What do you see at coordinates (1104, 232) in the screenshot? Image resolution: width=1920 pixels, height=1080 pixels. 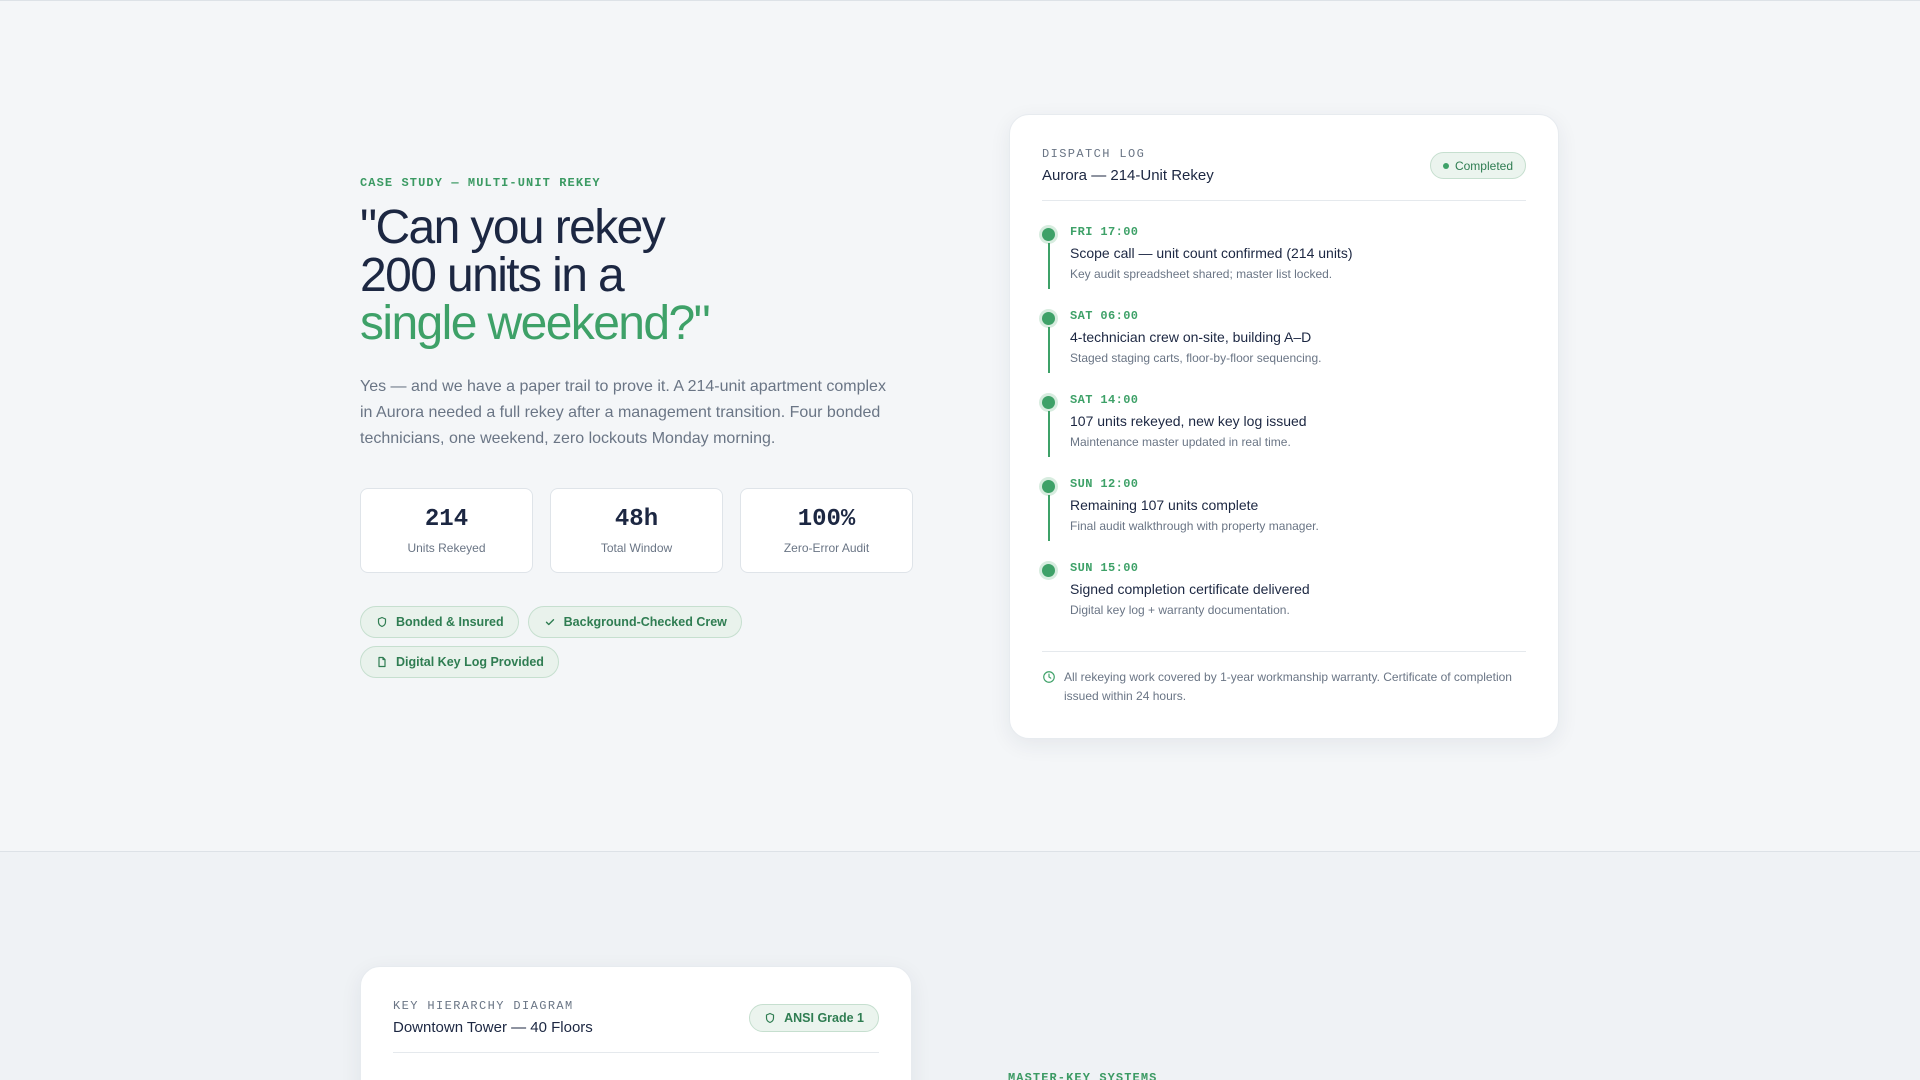 I see `timeline-time: FRI 17:00` at bounding box center [1104, 232].